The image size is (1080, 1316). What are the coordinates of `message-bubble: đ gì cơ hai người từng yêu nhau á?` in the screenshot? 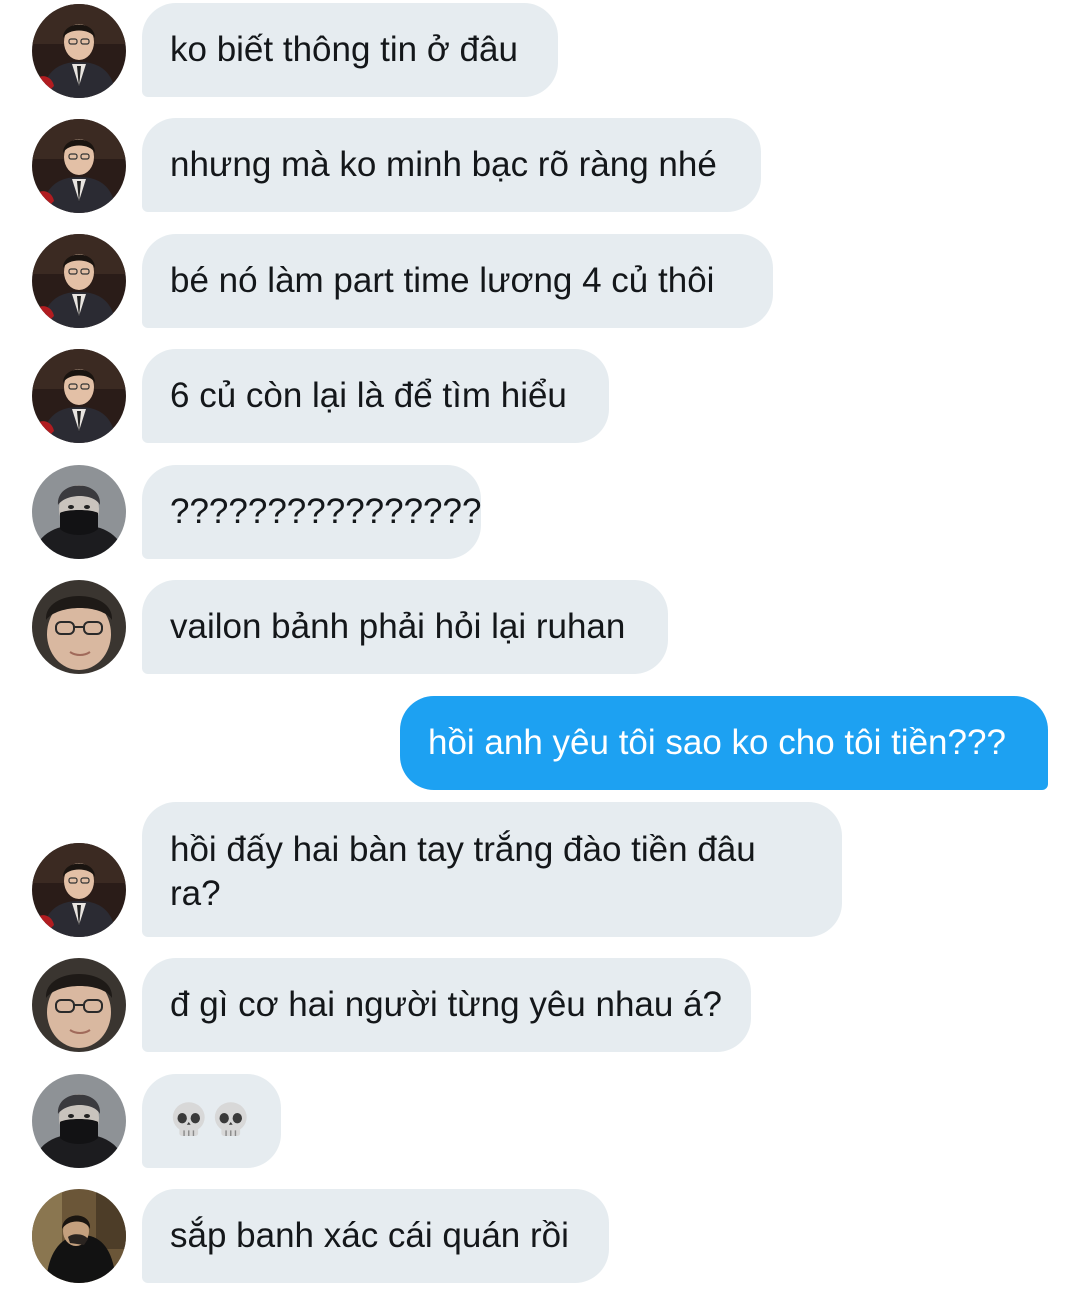 It's located at (446, 1005).